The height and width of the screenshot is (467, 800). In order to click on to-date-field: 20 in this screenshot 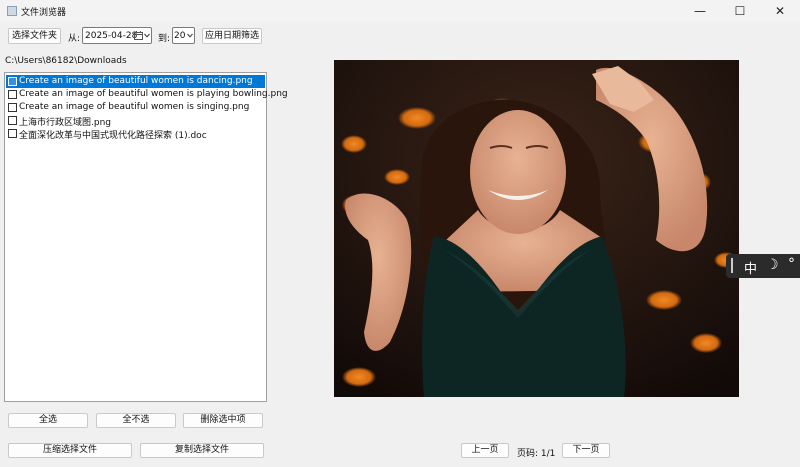, I will do `click(183, 35)`.